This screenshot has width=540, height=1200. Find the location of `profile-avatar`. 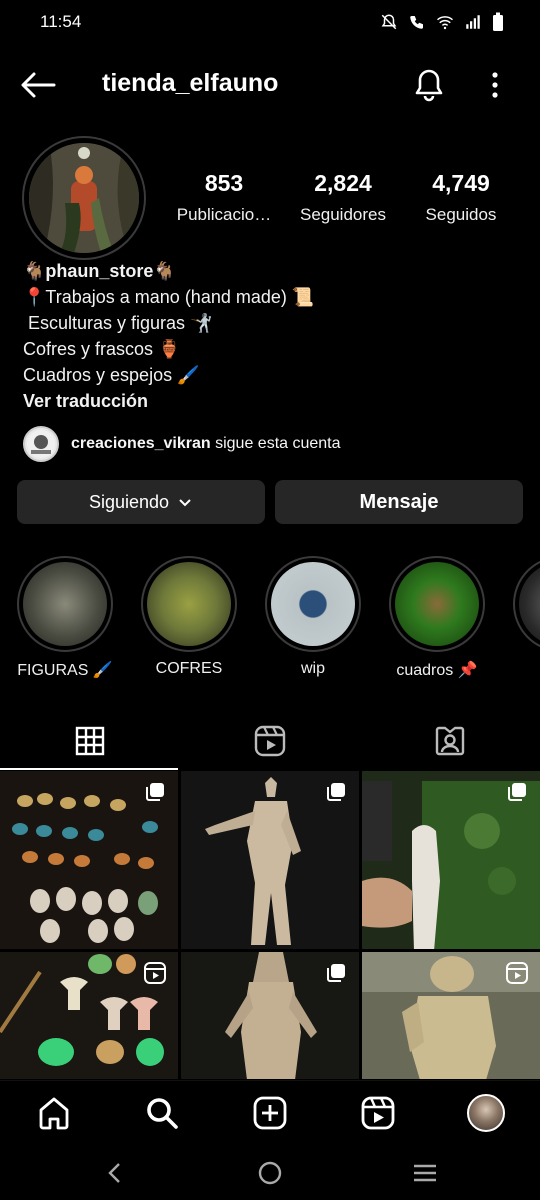

profile-avatar is located at coordinates (84, 198).